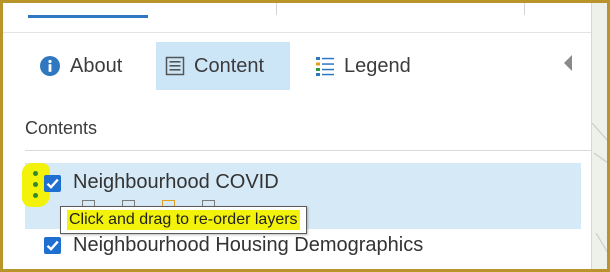  What do you see at coordinates (175, 66) in the screenshot?
I see `content-list-icon` at bounding box center [175, 66].